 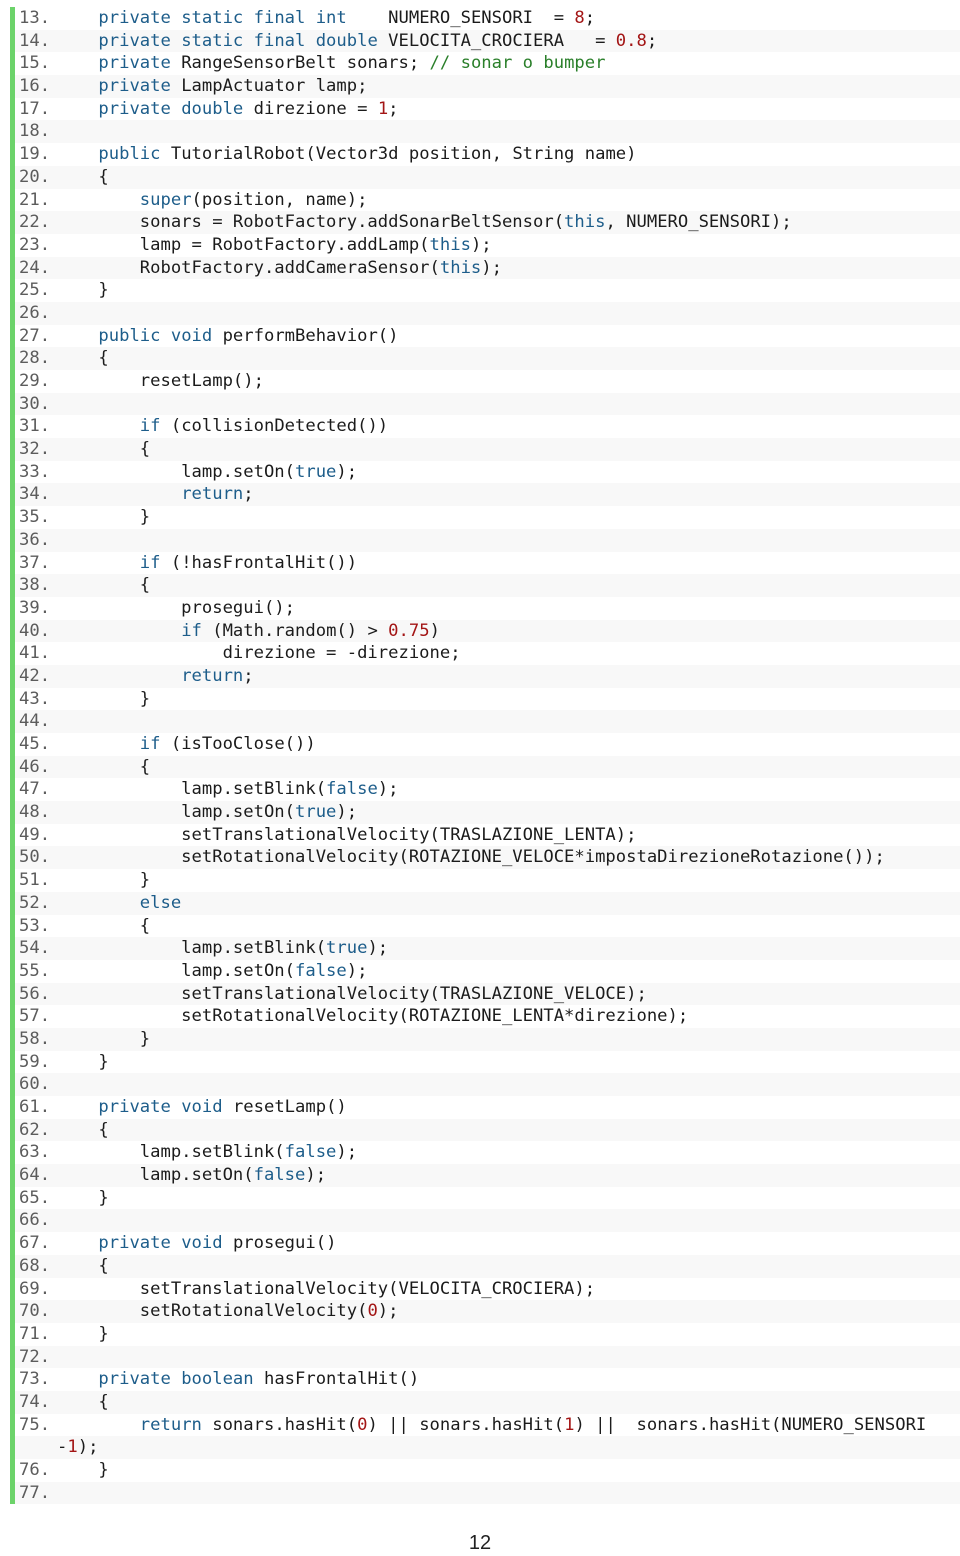 What do you see at coordinates (487, 1334) in the screenshot?
I see `code-line: 71. }` at bounding box center [487, 1334].